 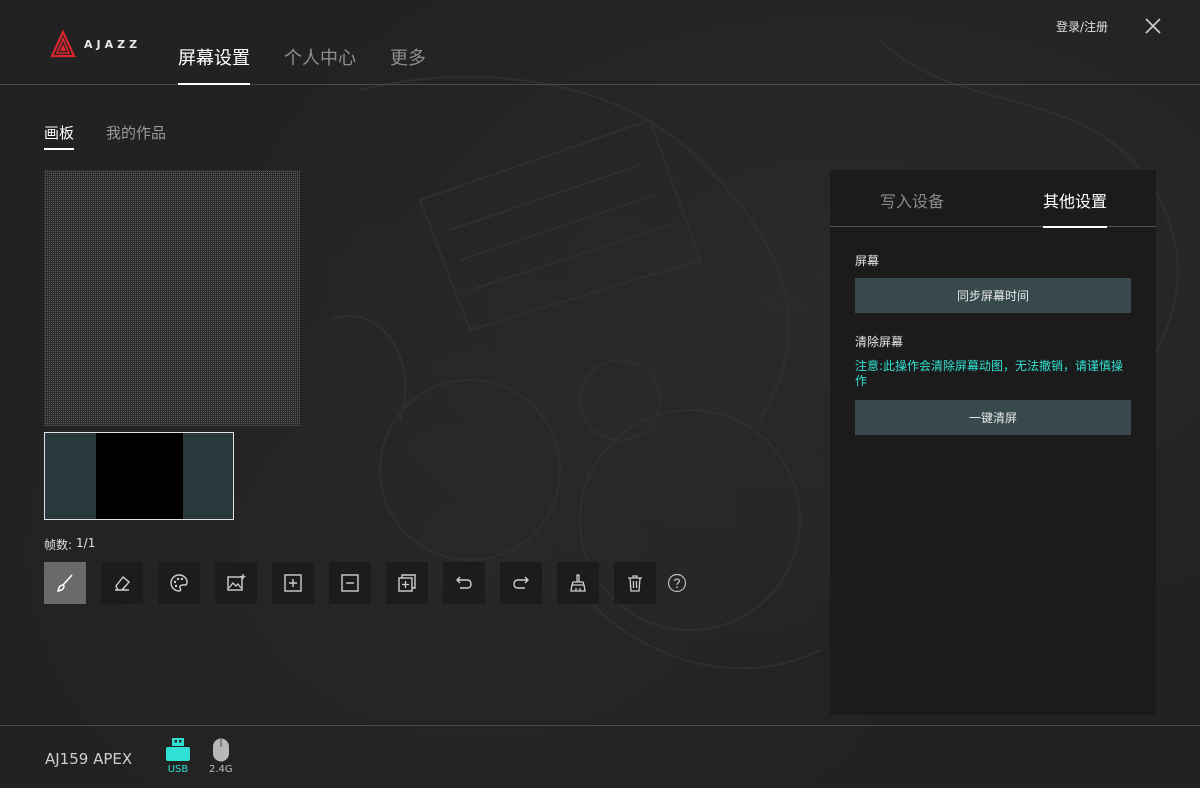 What do you see at coordinates (912, 207) in the screenshot?
I see `tab-write-device: 写入设备` at bounding box center [912, 207].